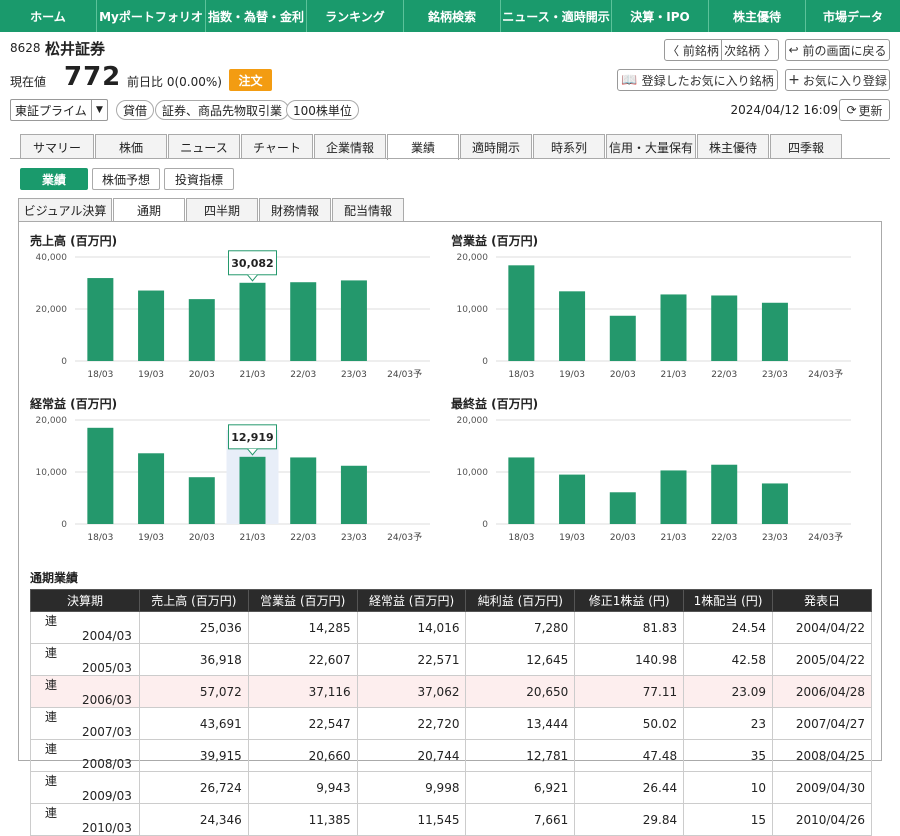 This screenshot has width=900, height=836. What do you see at coordinates (302, 627) in the screenshot?
I see `cell-operating: 14,285` at bounding box center [302, 627].